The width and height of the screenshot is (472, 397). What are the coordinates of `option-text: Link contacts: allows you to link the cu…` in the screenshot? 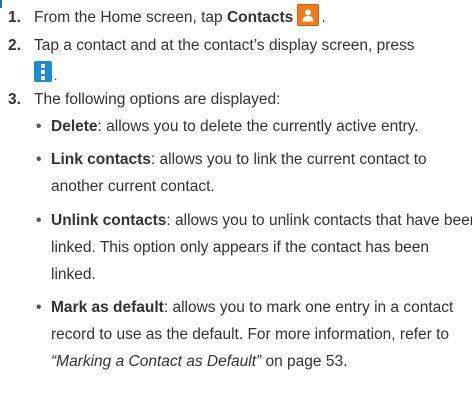 It's located at (259, 173).